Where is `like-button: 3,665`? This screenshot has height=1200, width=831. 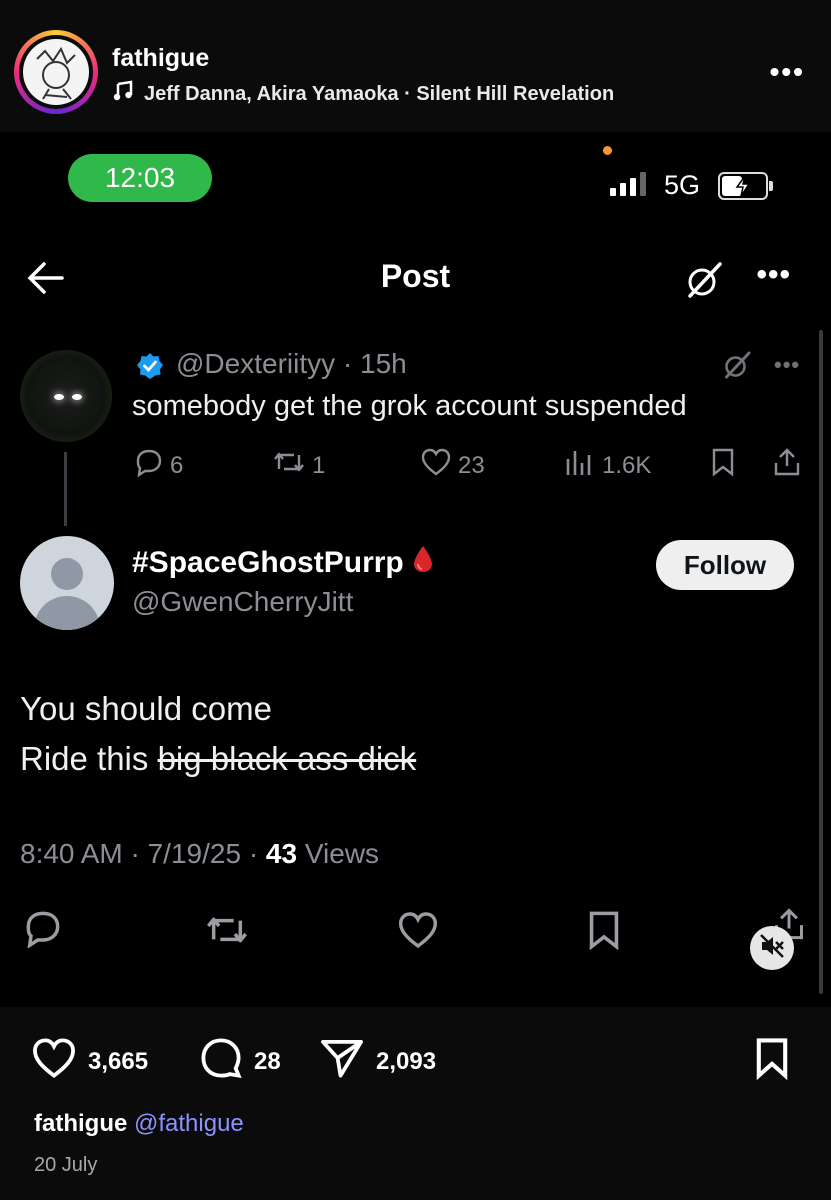 like-button: 3,665 is located at coordinates (89, 1061).